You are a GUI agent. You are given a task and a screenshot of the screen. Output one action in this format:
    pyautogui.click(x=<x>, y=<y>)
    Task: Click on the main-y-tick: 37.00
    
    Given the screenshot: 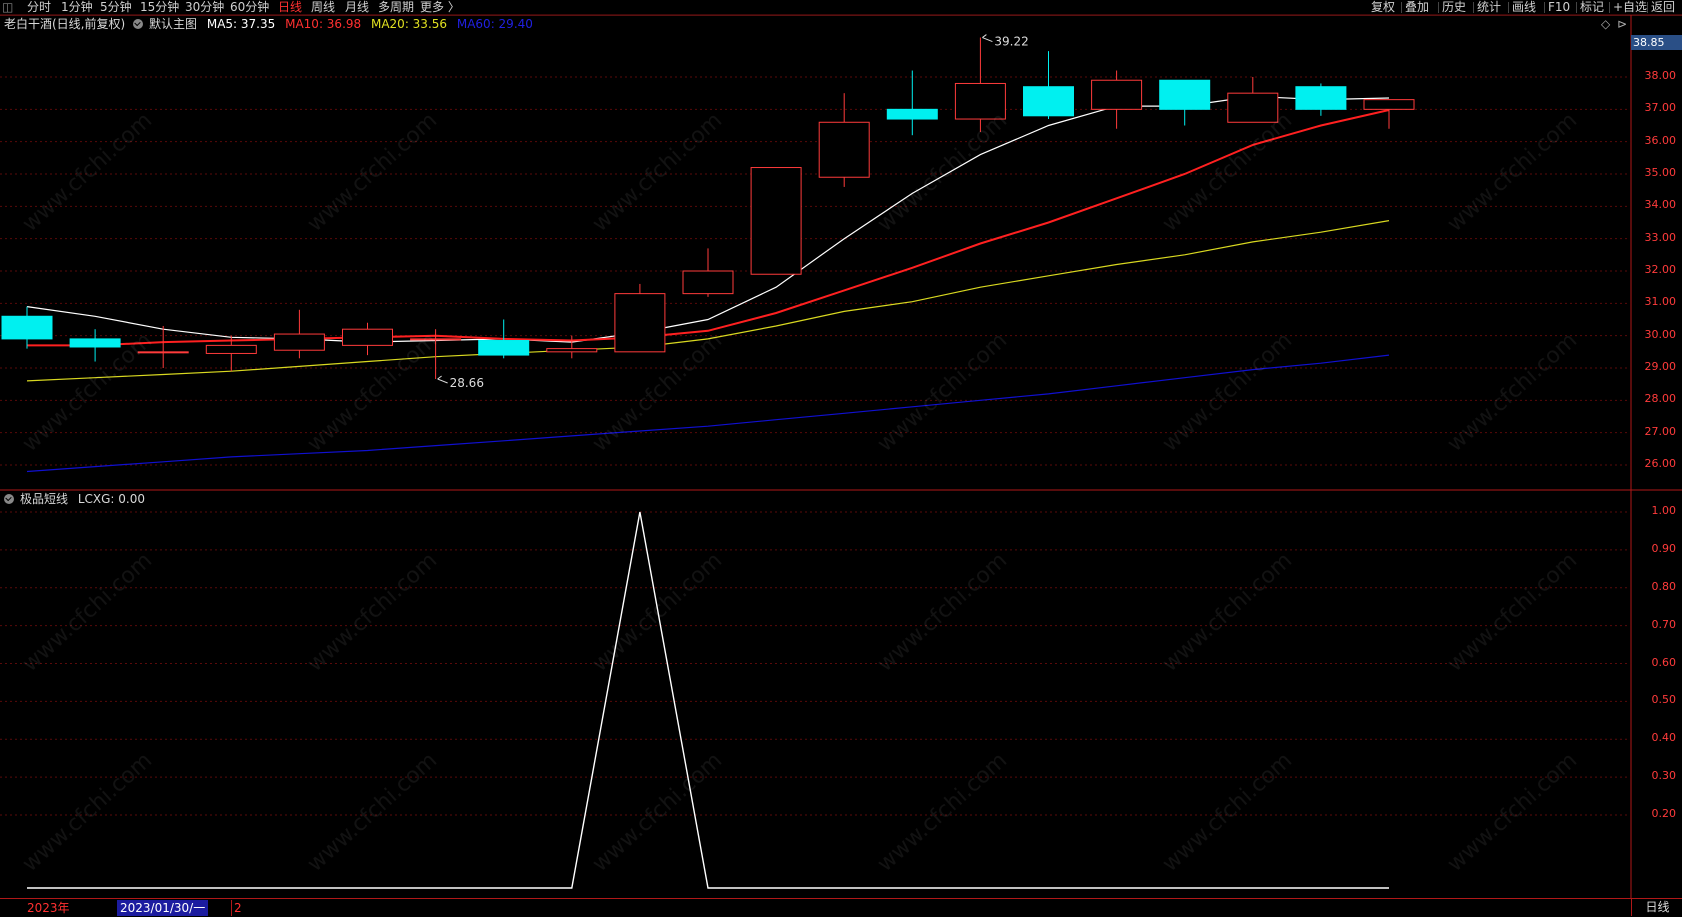 What is the action you would take?
    pyautogui.click(x=1660, y=108)
    